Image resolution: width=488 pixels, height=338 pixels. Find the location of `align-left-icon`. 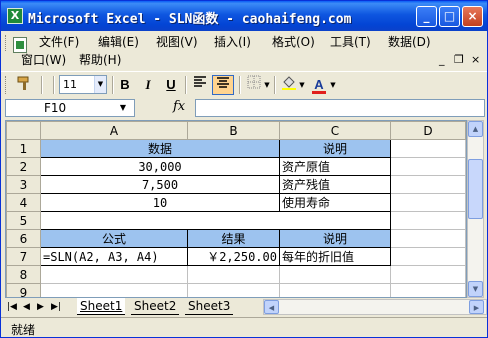

align-left-icon is located at coordinates (200, 85).